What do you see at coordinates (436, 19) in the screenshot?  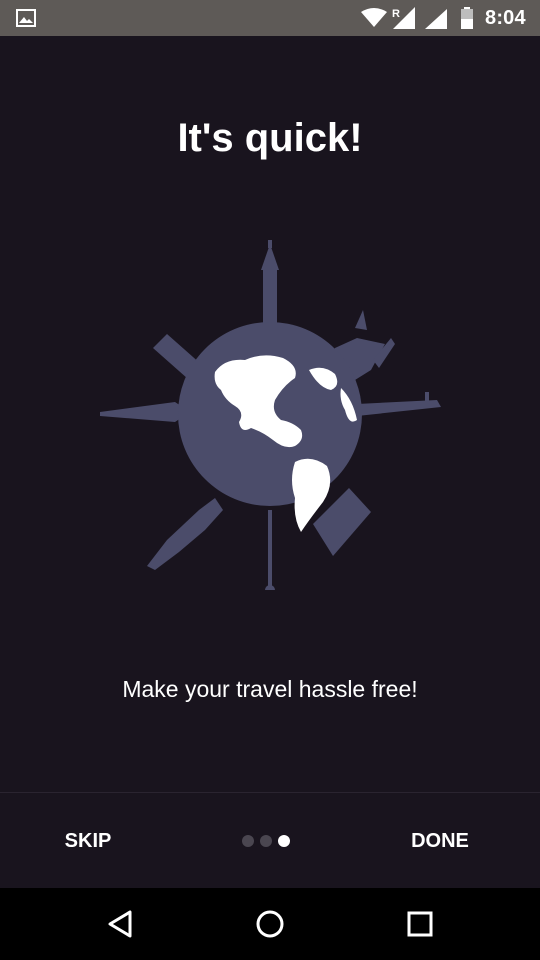 I see `signal-icon` at bounding box center [436, 19].